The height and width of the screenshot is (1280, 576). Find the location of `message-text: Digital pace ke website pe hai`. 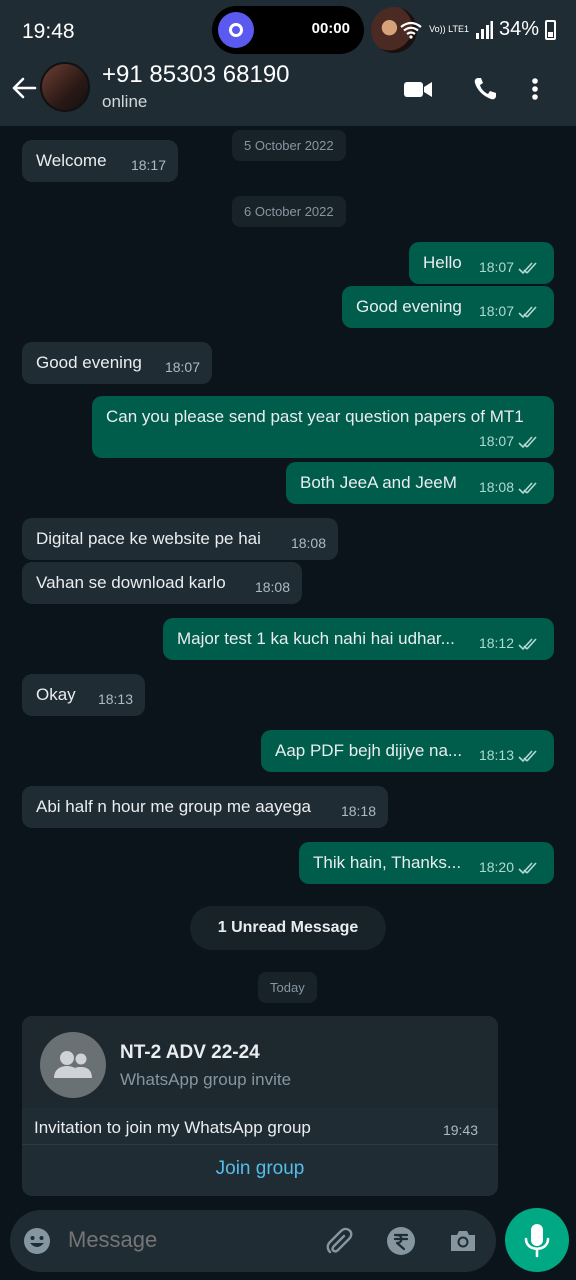

message-text: Digital pace ke website pe hai is located at coordinates (148, 538).